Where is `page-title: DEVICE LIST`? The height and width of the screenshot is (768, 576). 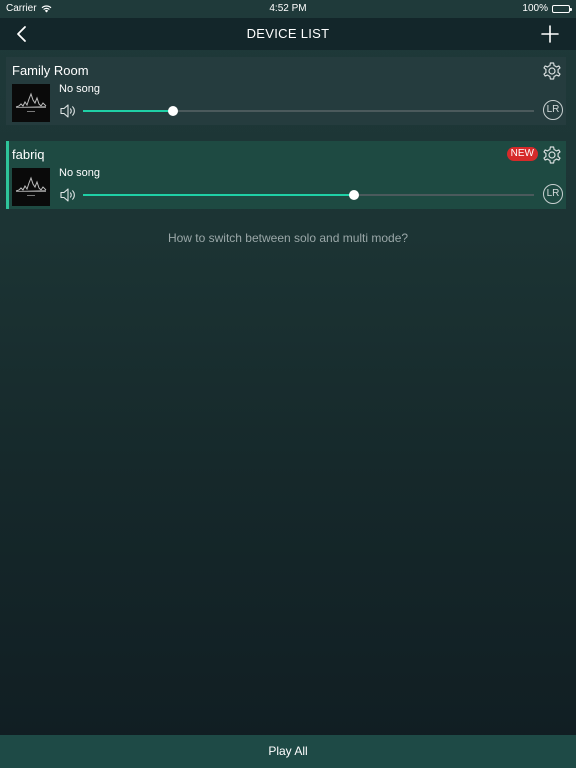 page-title: DEVICE LIST is located at coordinates (288, 33).